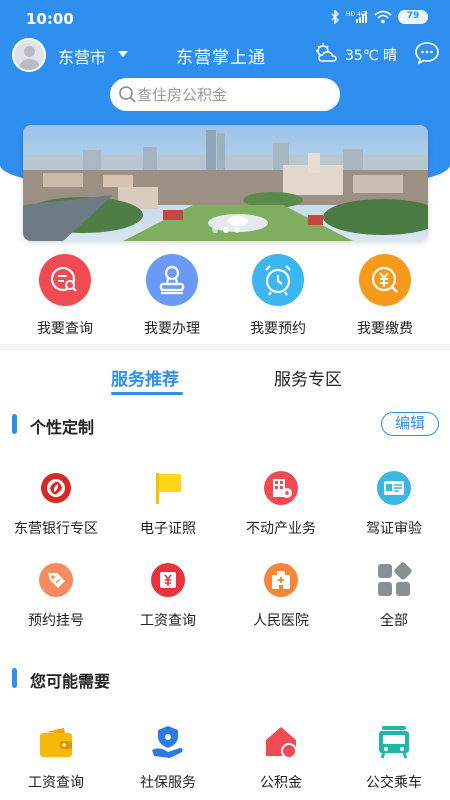  What do you see at coordinates (225, 678) in the screenshot?
I see `maybe-section-header: 您可能需要` at bounding box center [225, 678].